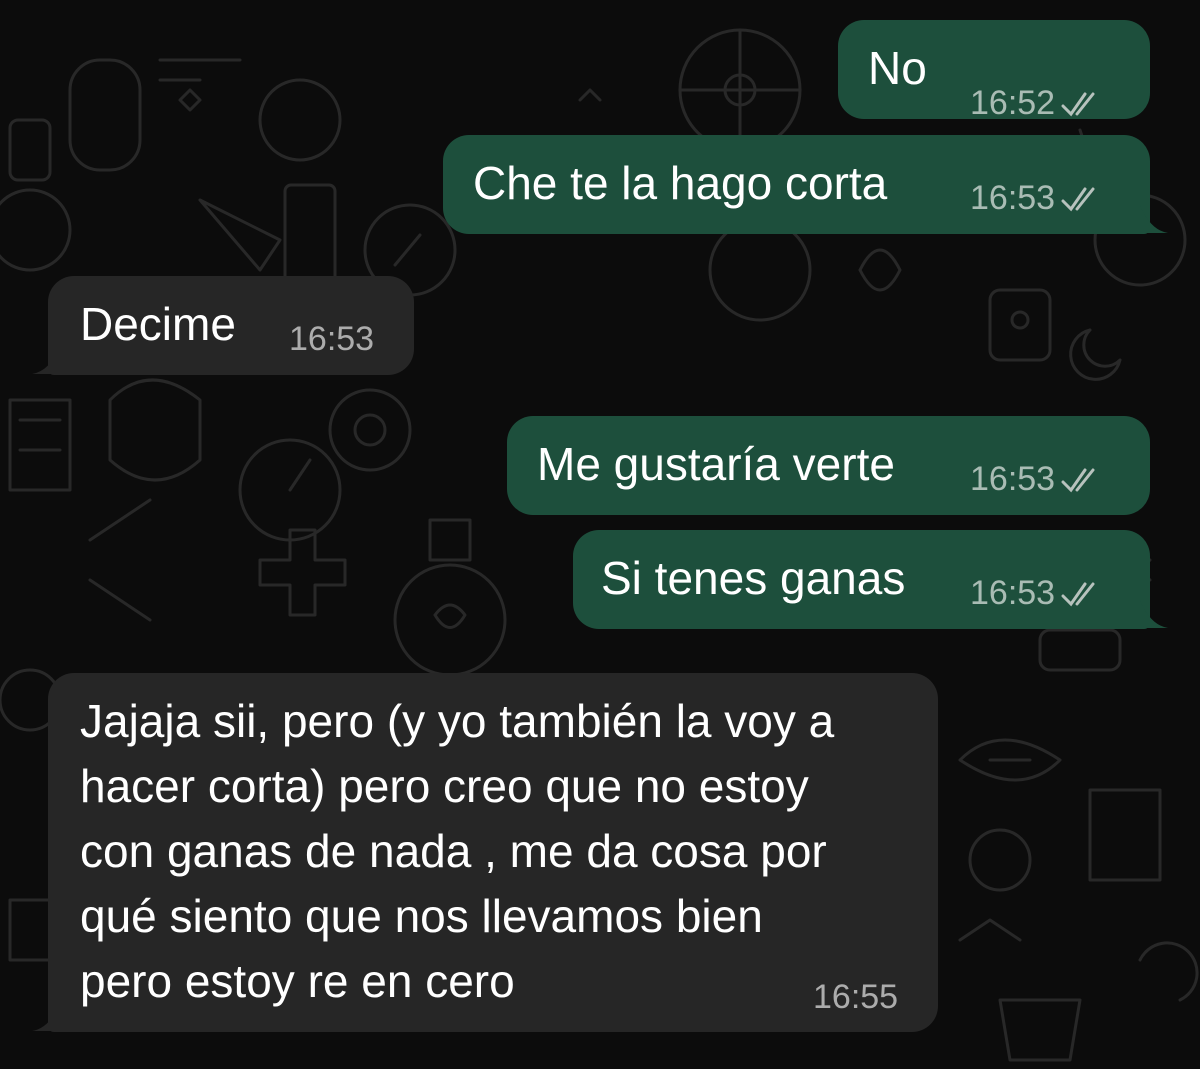 This screenshot has height=1069, width=1200. I want to click on outgoing-message: Me gustaría verte 16:53, so click(828, 465).